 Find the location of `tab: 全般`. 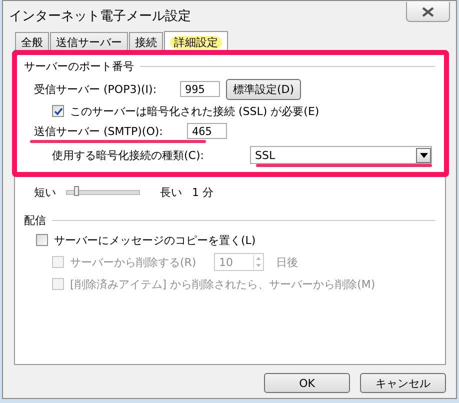

tab: 全般 is located at coordinates (32, 41).